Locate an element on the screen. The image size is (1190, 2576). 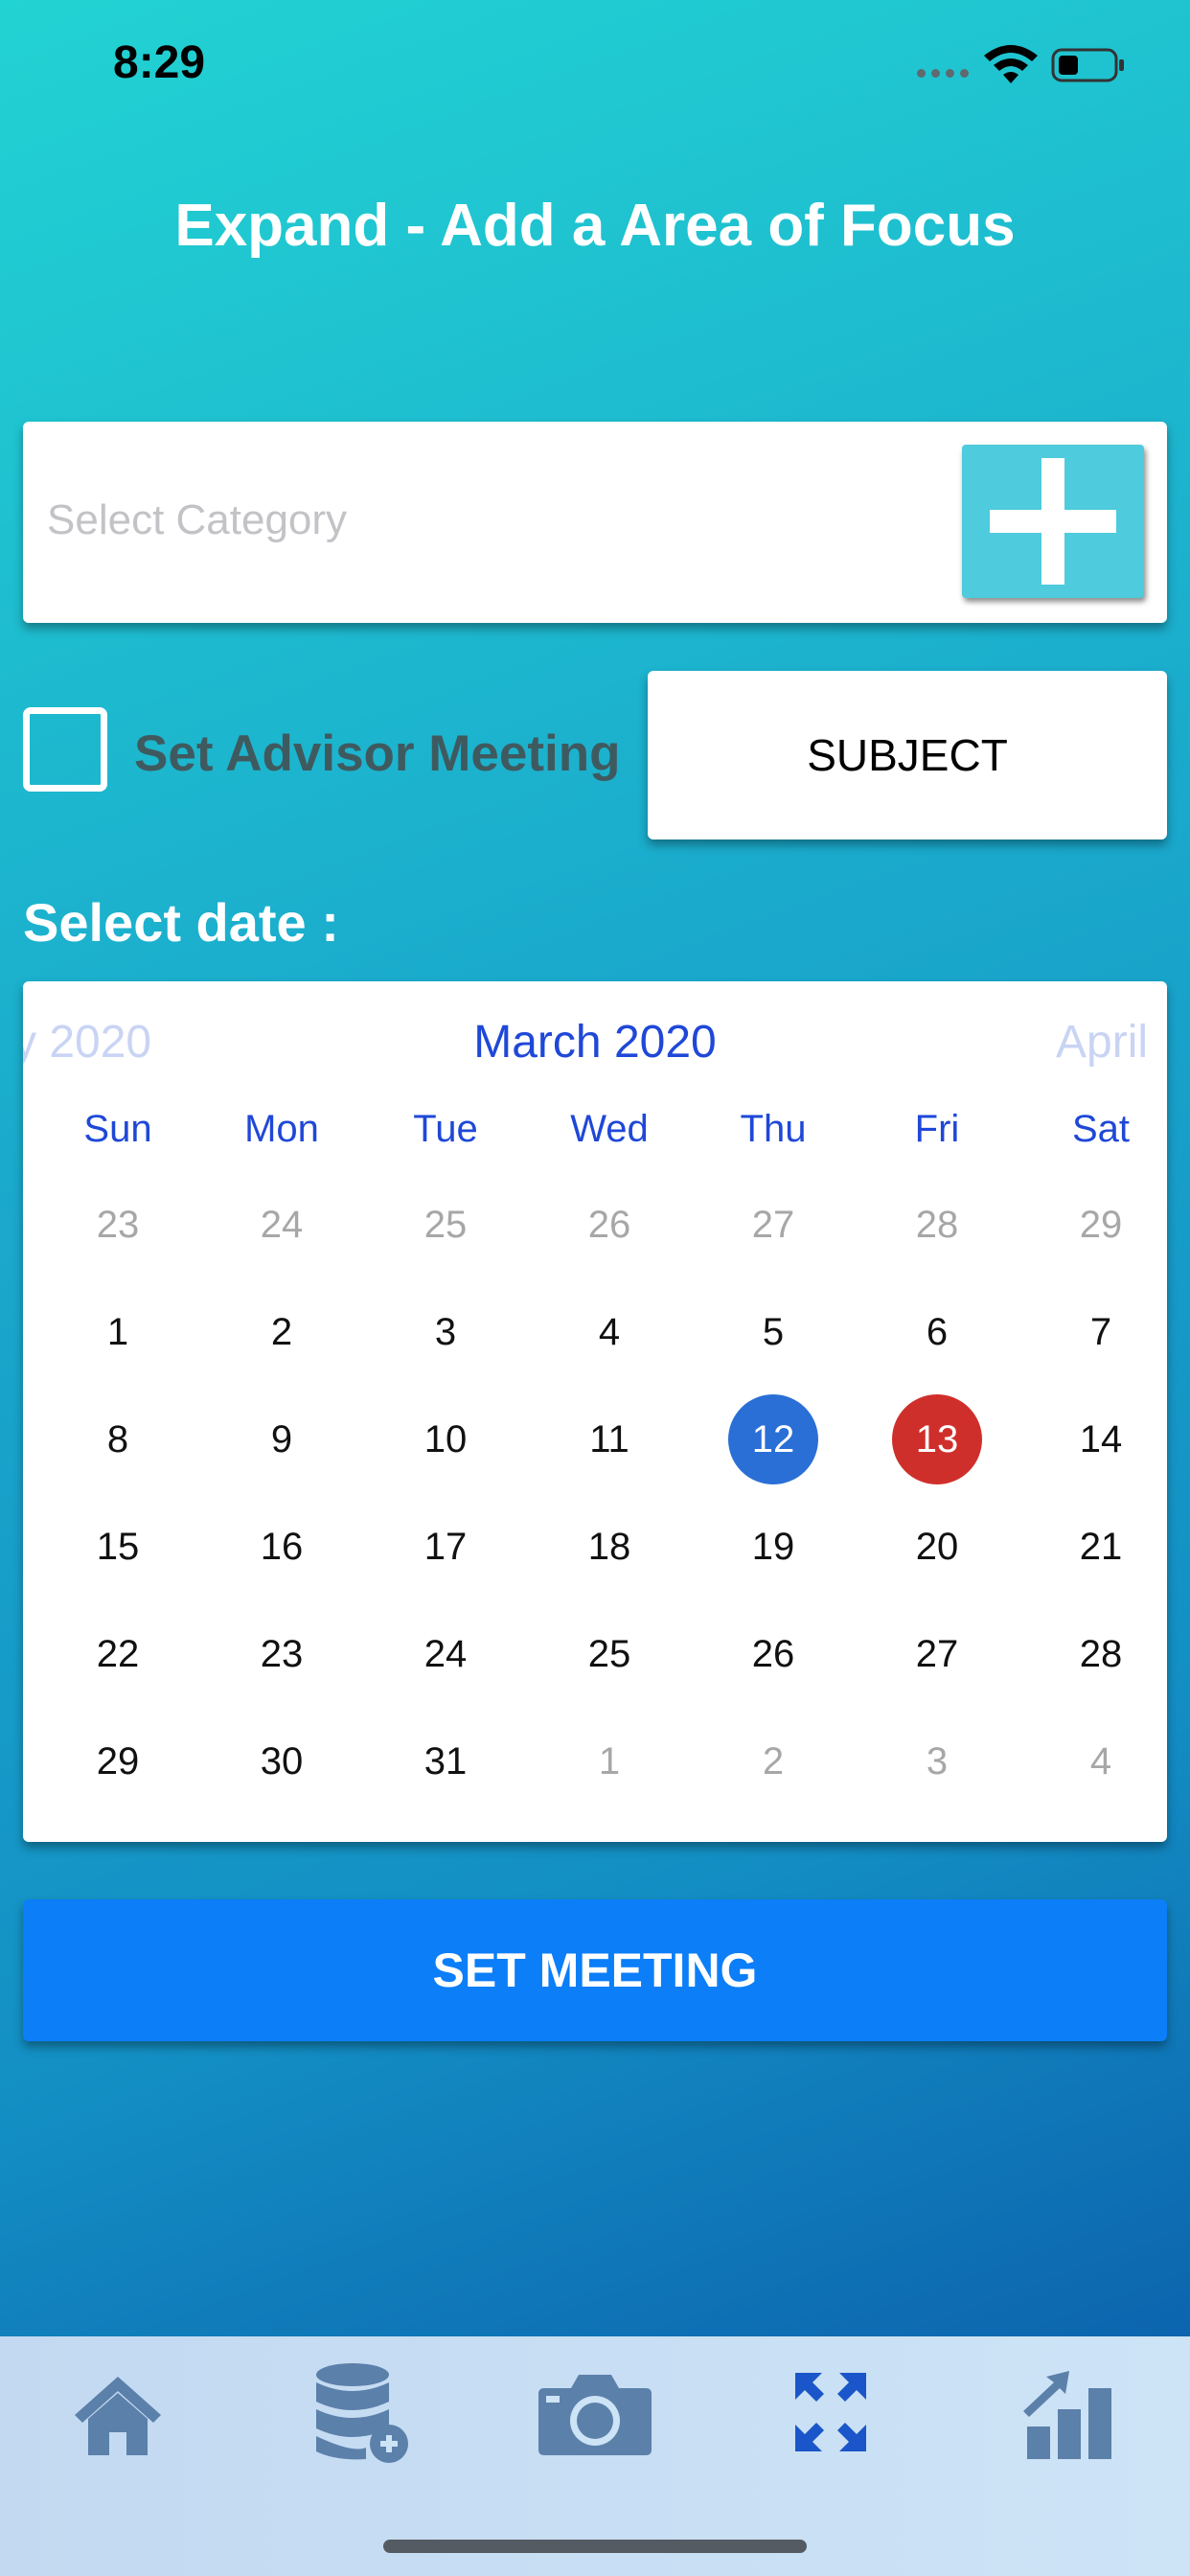
tab-camera is located at coordinates (595, 2412).